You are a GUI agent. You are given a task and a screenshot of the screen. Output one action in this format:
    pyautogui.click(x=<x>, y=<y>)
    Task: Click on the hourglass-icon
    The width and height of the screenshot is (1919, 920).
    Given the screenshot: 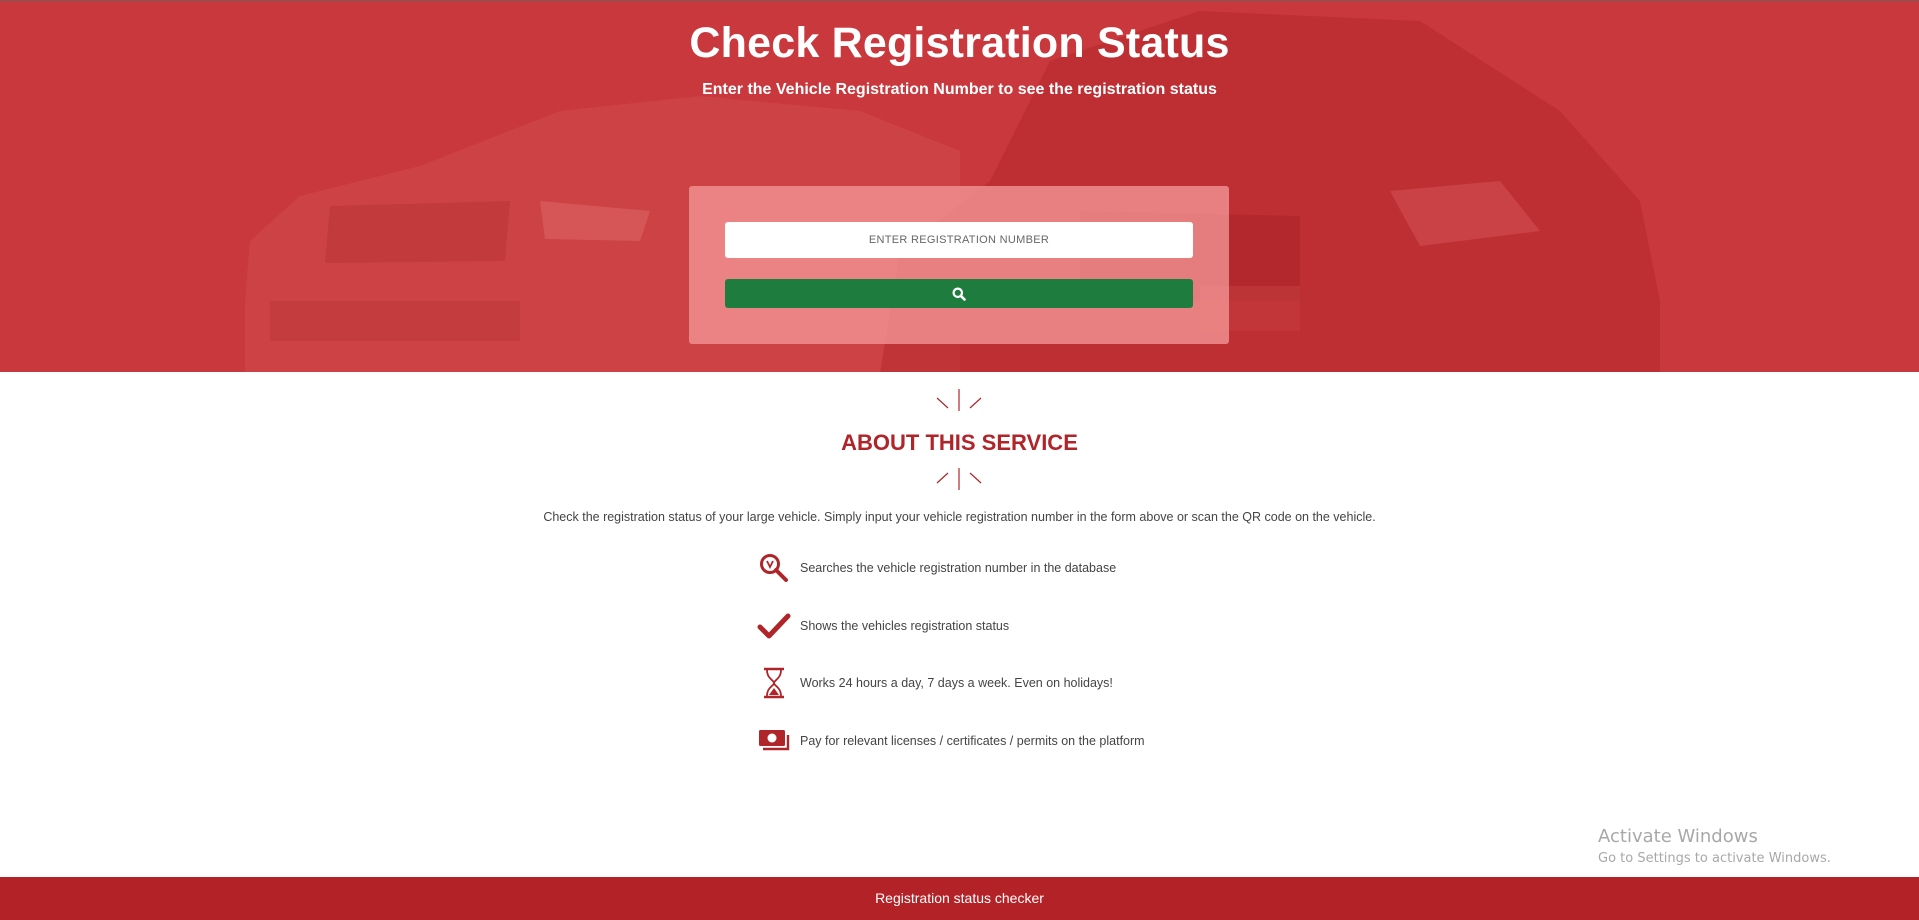 What is the action you would take?
    pyautogui.click(x=774, y=683)
    